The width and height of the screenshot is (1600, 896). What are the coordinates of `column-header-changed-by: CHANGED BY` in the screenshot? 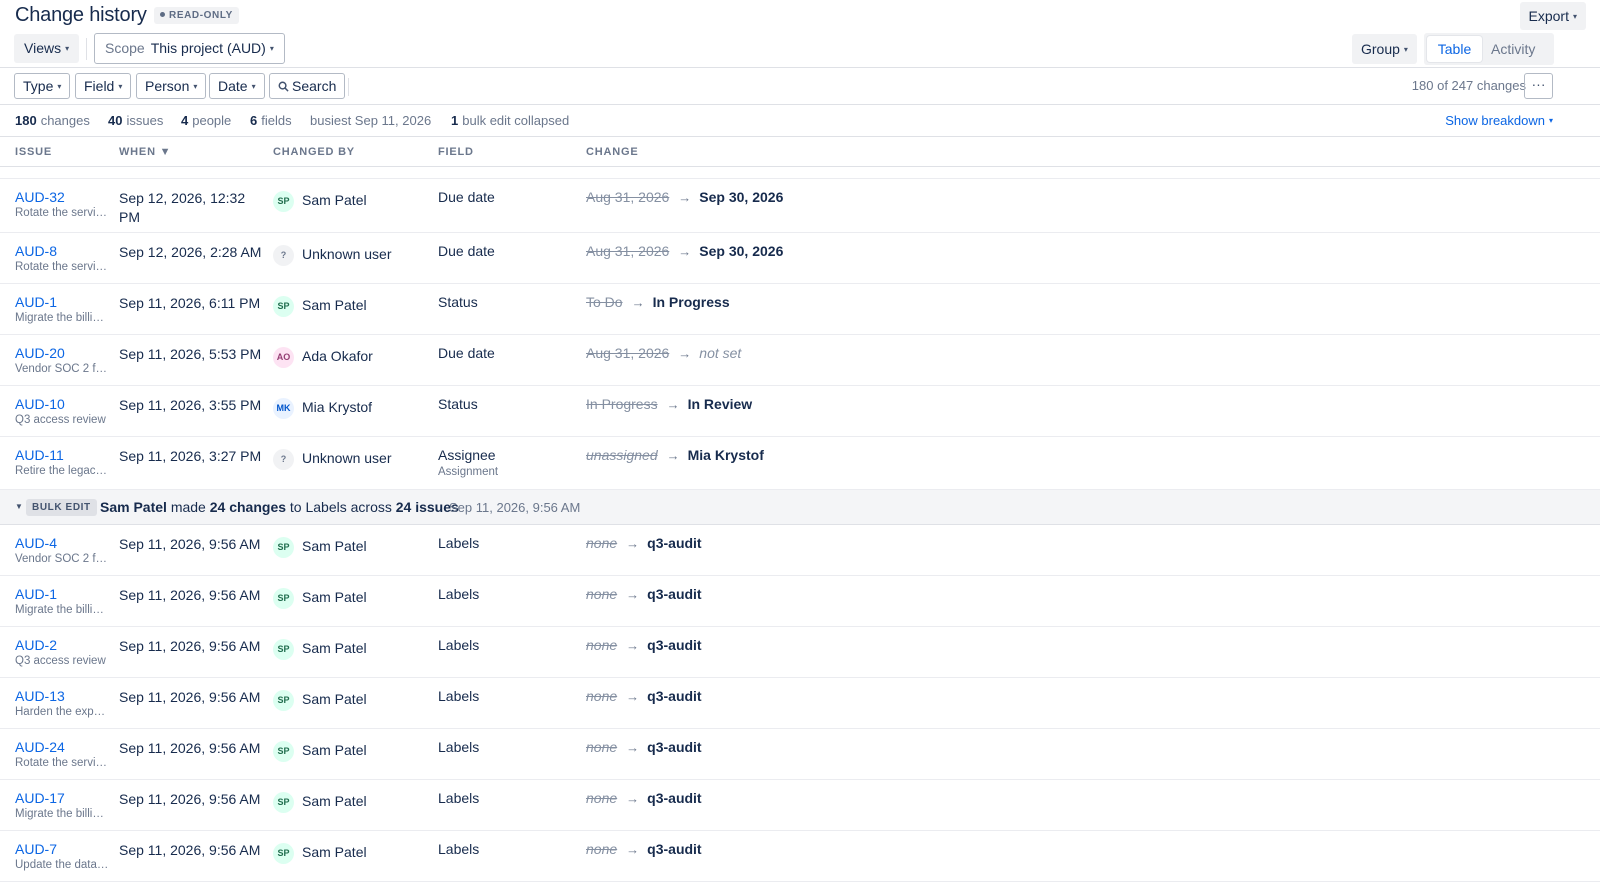 It's located at (314, 152).